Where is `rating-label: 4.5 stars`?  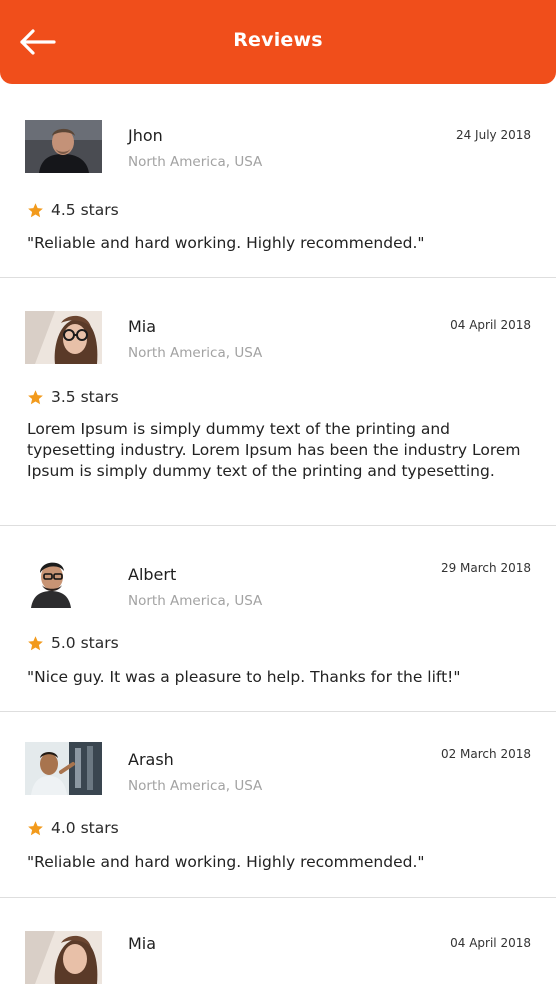 rating-label: 4.5 stars is located at coordinates (85, 210).